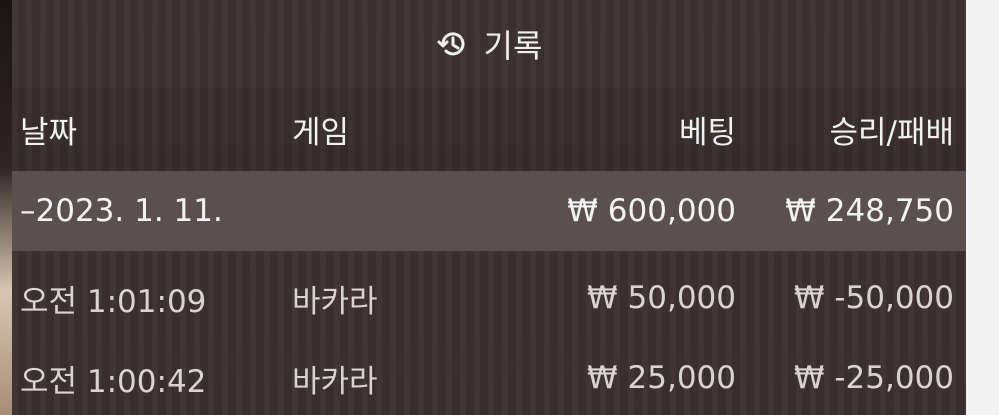  I want to click on row-bet: ₩ 50,000, so click(661, 298).